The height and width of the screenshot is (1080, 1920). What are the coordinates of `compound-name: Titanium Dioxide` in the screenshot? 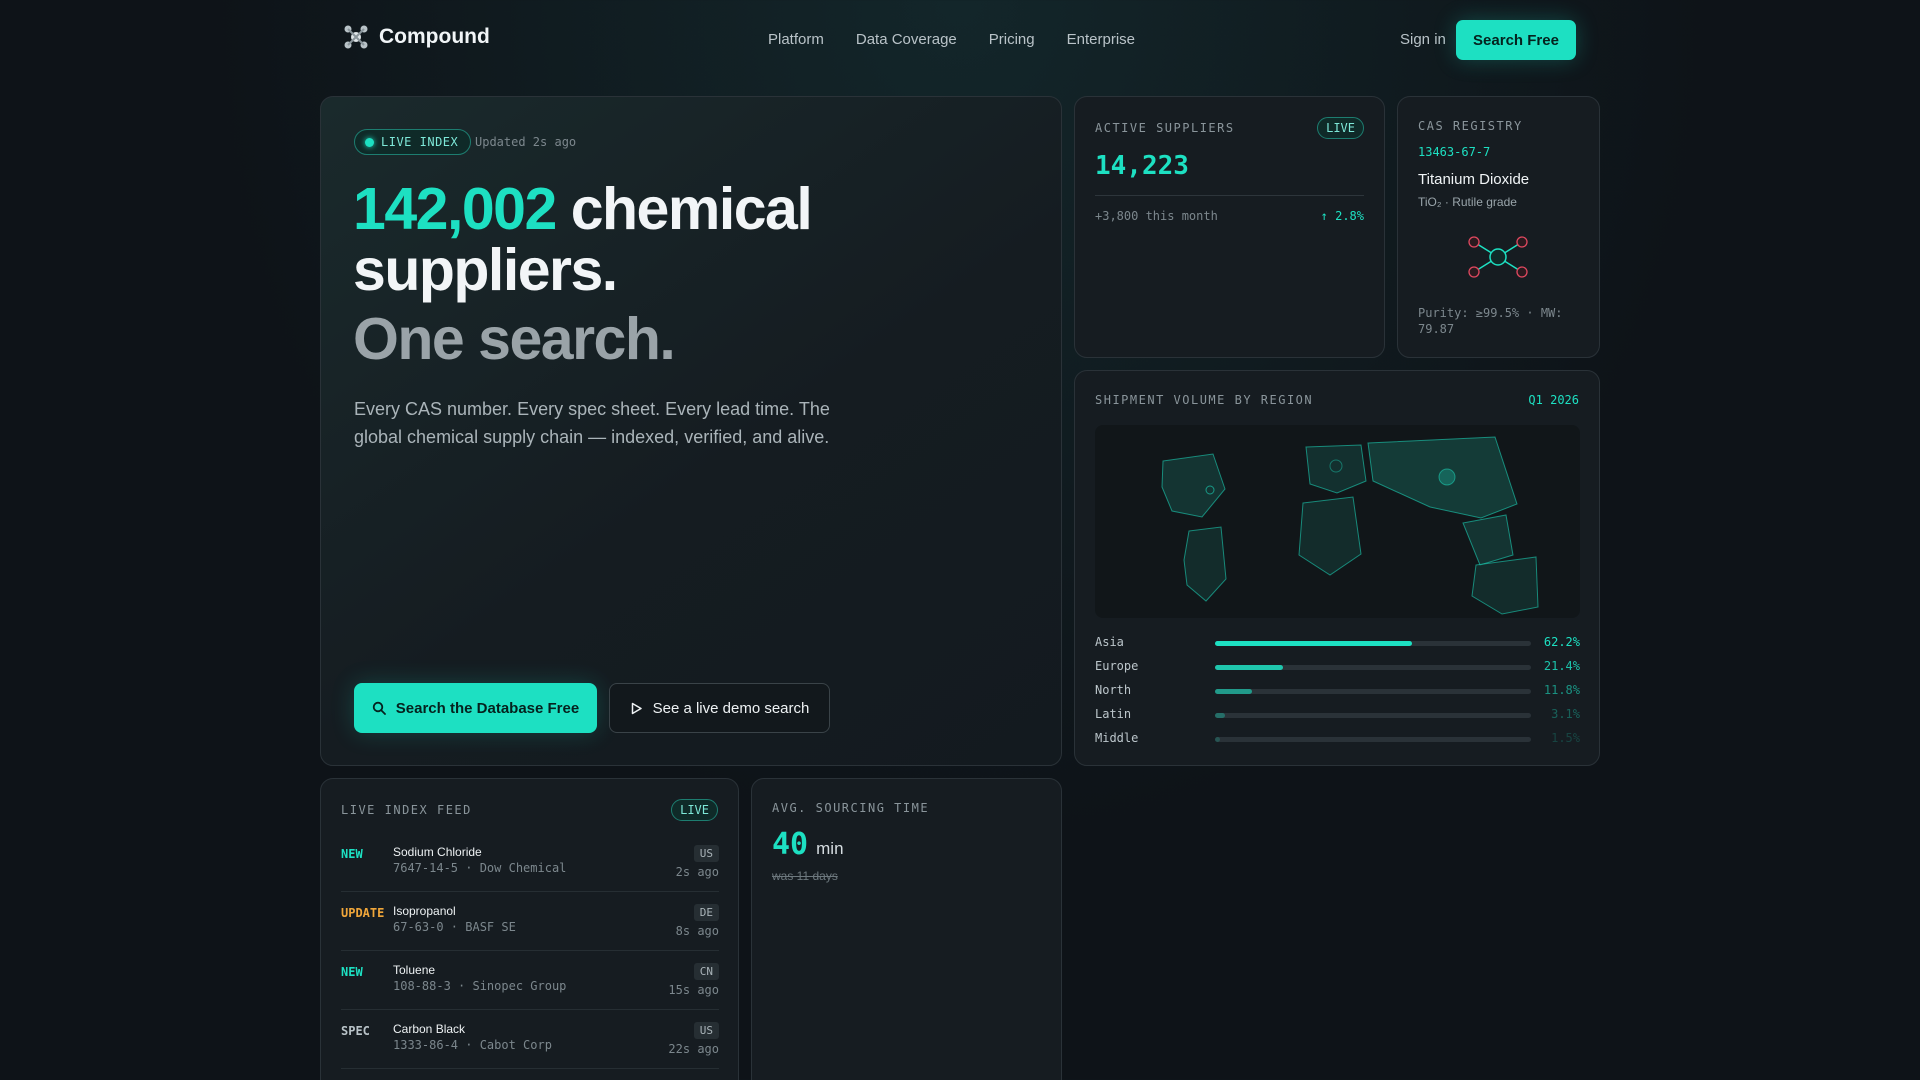 It's located at (1474, 179).